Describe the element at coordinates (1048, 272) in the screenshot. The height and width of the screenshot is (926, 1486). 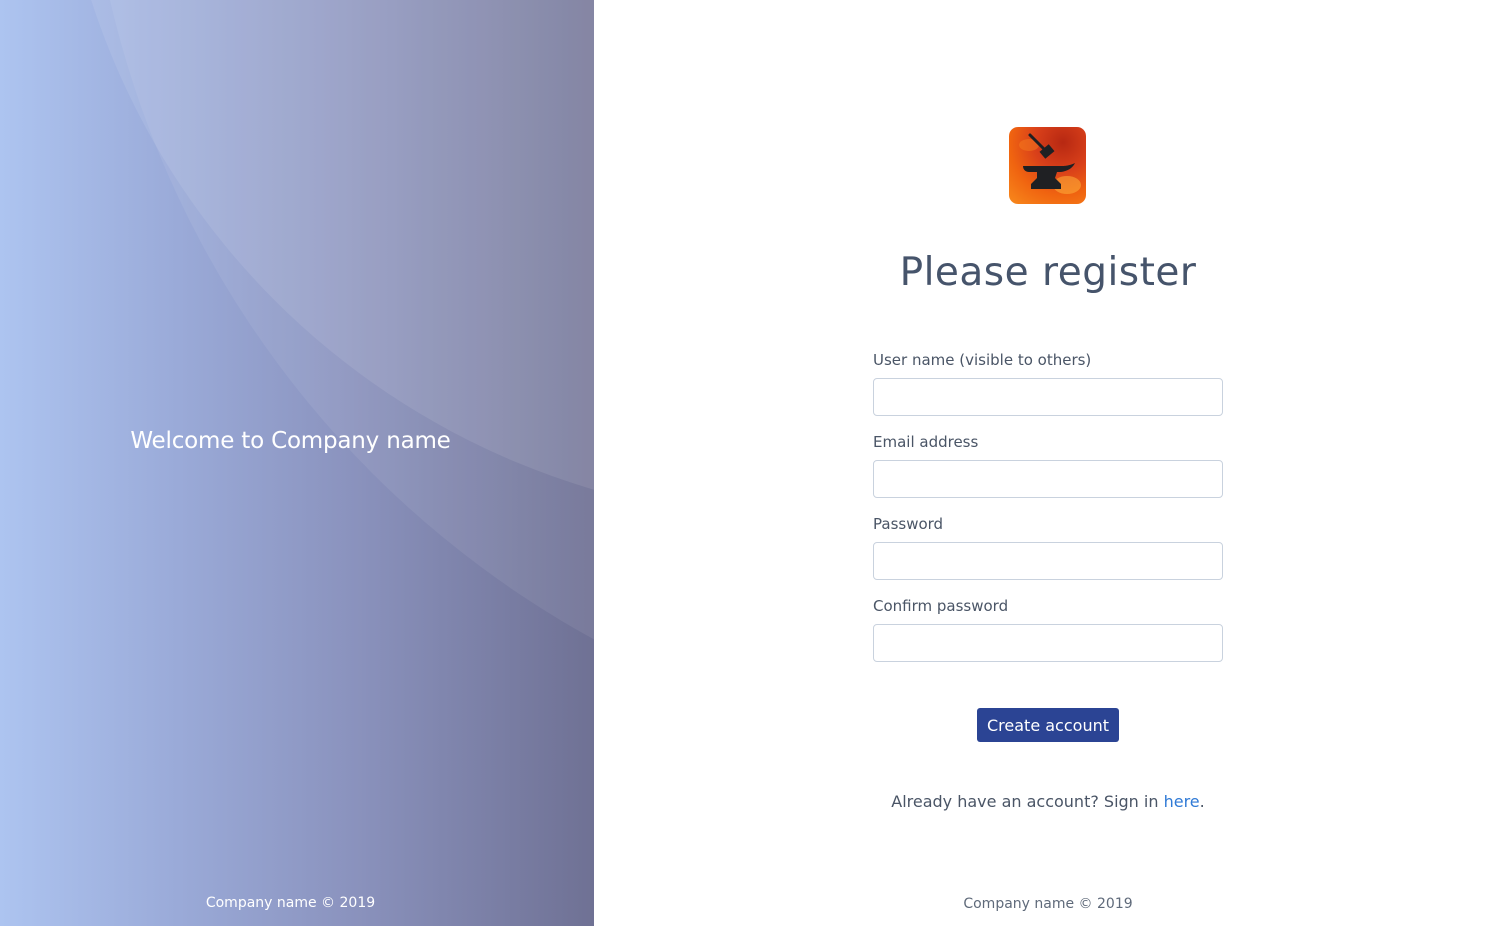
I see `page-title: Please register` at that location.